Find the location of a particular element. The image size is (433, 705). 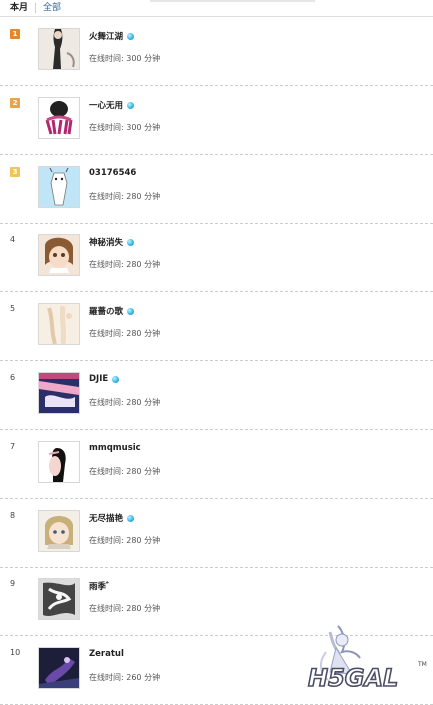

rank-medal-badge: 1 is located at coordinates (15, 34).